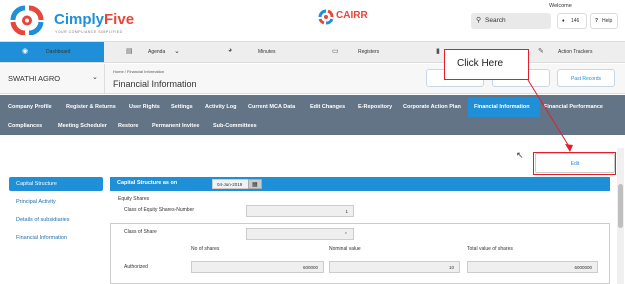 This screenshot has height=284, width=625. I want to click on edit-highlight-box, so click(574, 163).